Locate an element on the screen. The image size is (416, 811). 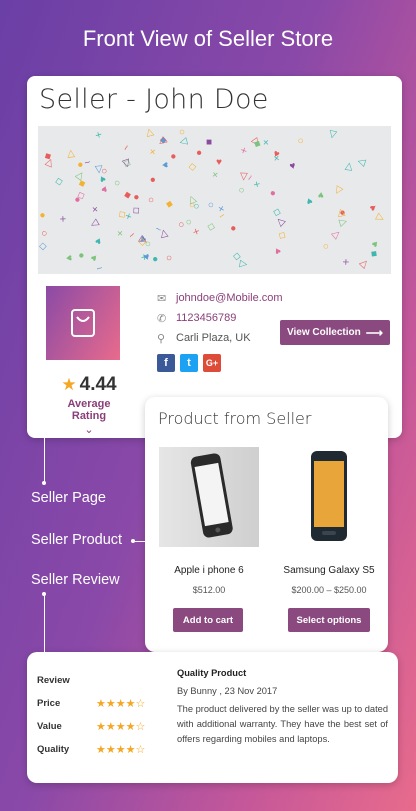
google-plus-icon: G+ is located at coordinates (212, 363).